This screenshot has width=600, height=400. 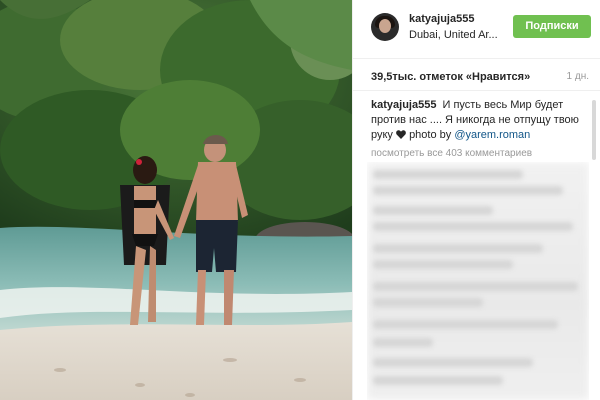 What do you see at coordinates (552, 26) in the screenshot?
I see `follow-button: Подписки` at bounding box center [552, 26].